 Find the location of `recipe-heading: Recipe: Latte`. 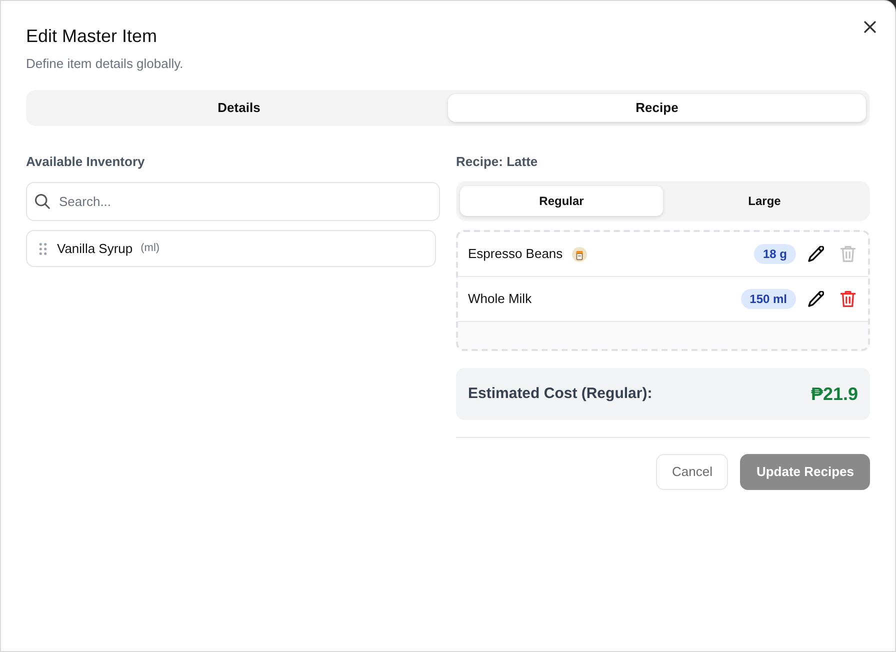

recipe-heading: Recipe: Latte is located at coordinates (497, 162).